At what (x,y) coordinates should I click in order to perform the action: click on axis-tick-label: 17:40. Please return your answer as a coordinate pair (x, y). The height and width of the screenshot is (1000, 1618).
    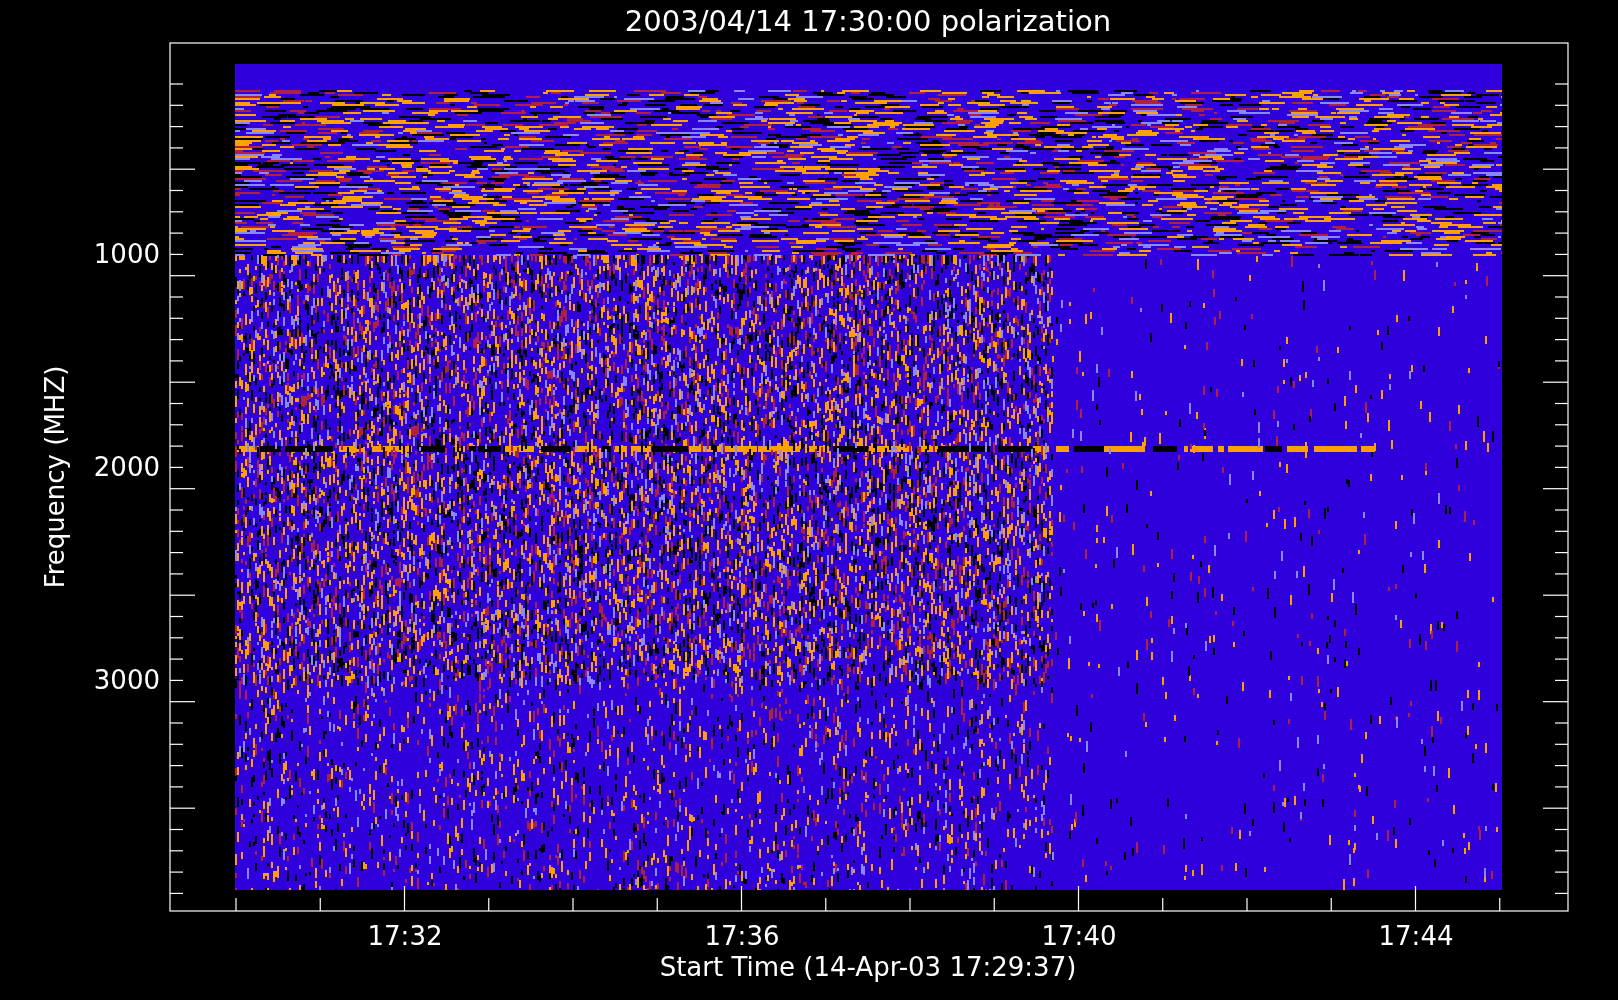
    Looking at the image, I should click on (1079, 936).